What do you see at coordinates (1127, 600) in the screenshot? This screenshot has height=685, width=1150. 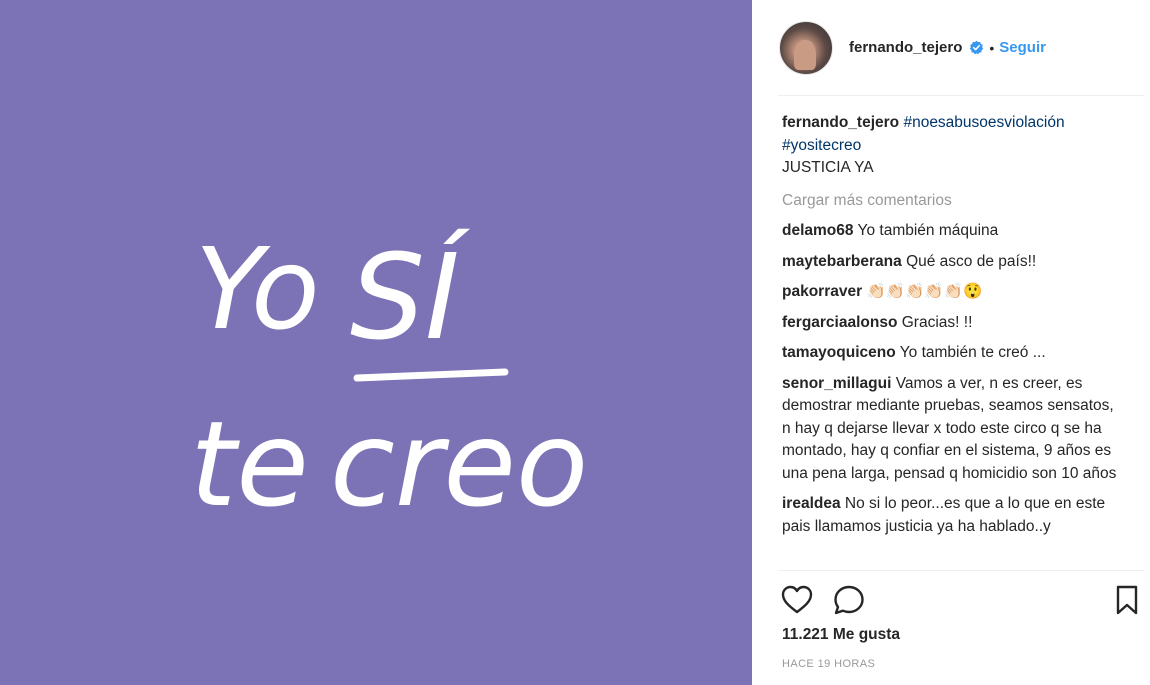 I see `bookmark-icon` at bounding box center [1127, 600].